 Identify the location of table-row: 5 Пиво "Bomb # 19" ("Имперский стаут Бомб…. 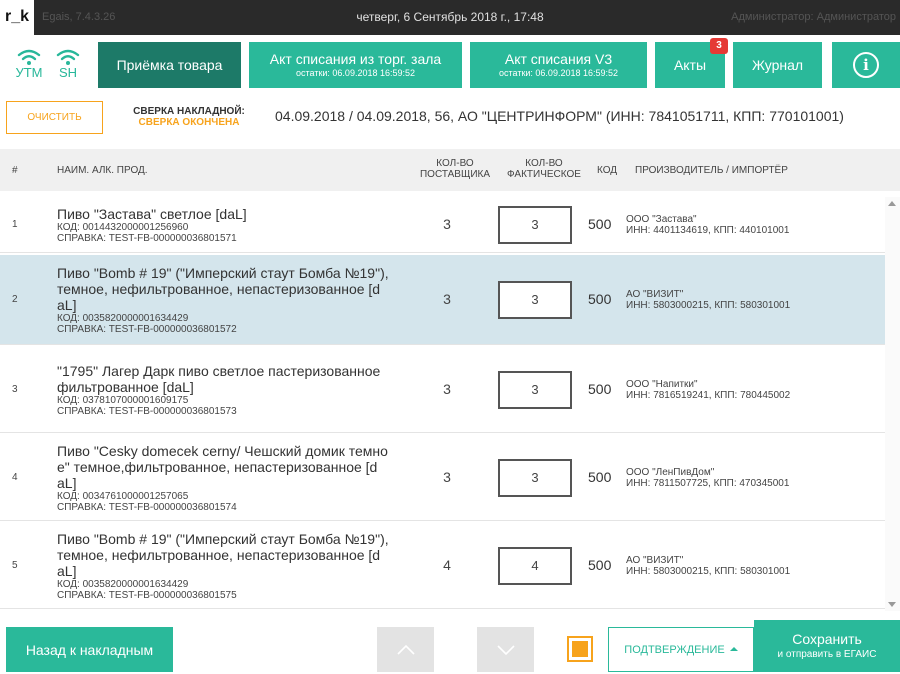
(442, 566).